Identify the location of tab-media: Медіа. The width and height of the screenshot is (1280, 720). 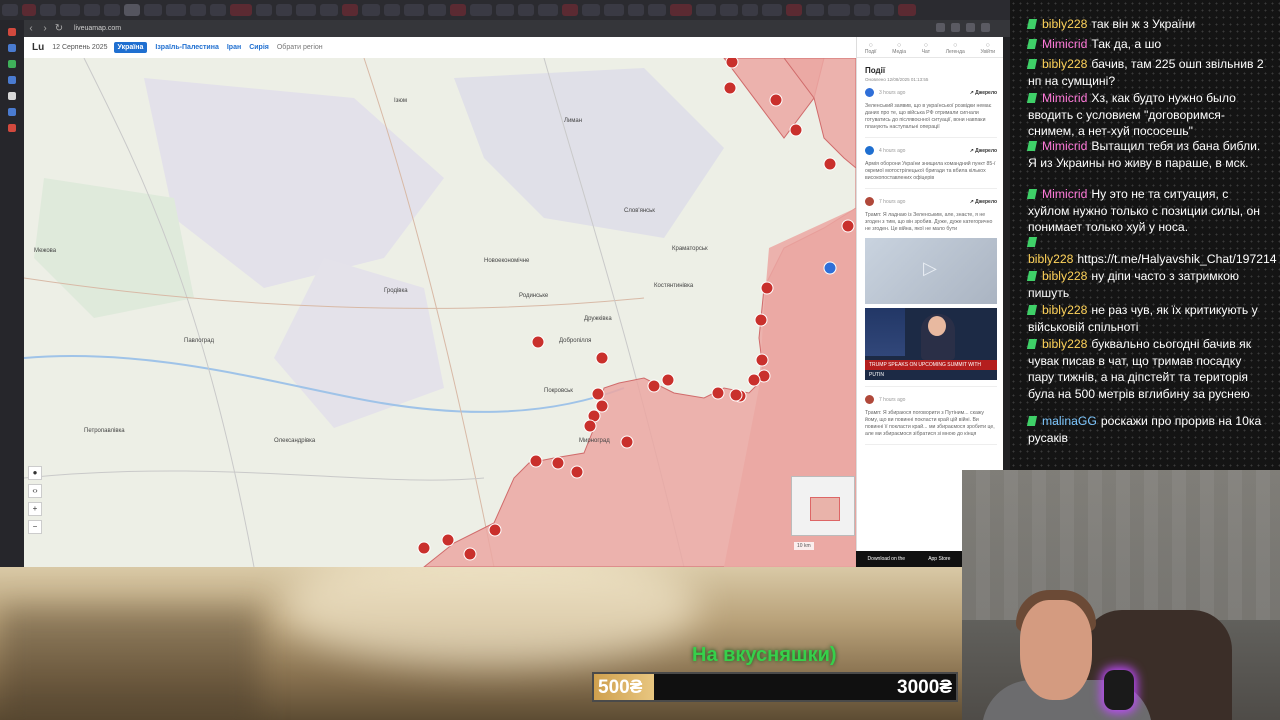
(899, 49).